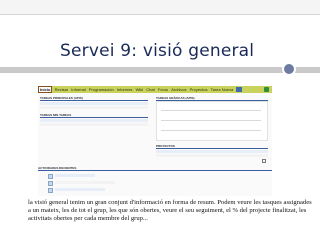  What do you see at coordinates (160, 7) in the screenshot?
I see `slide-top-band` at bounding box center [160, 7].